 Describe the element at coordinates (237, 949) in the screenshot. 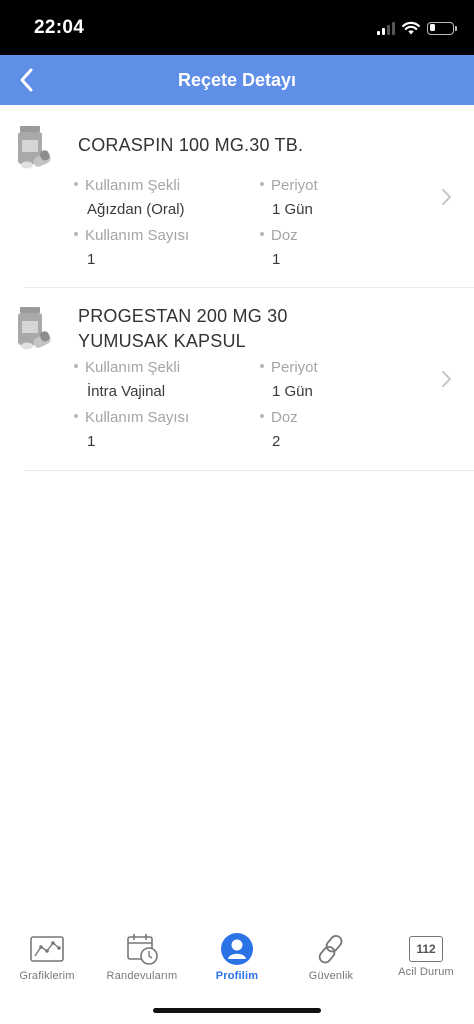

I see `profile-icon` at that location.